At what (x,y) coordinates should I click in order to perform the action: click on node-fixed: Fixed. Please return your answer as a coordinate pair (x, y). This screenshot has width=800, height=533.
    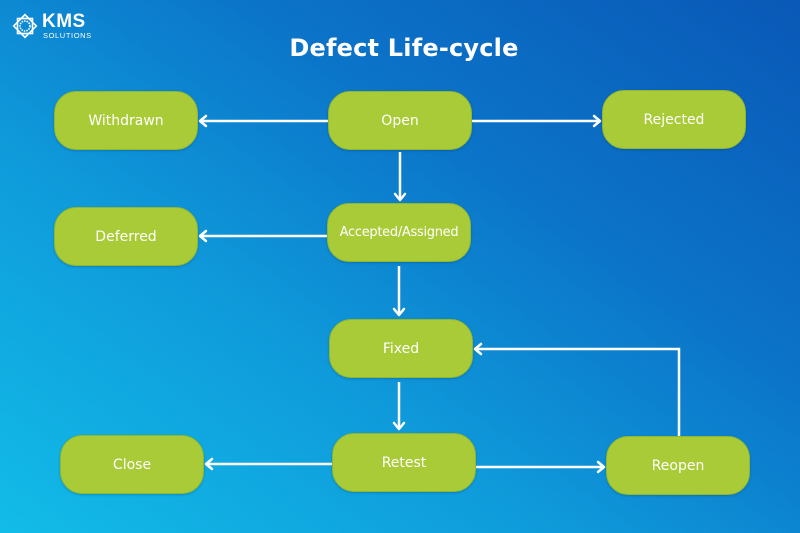
    Looking at the image, I should click on (401, 348).